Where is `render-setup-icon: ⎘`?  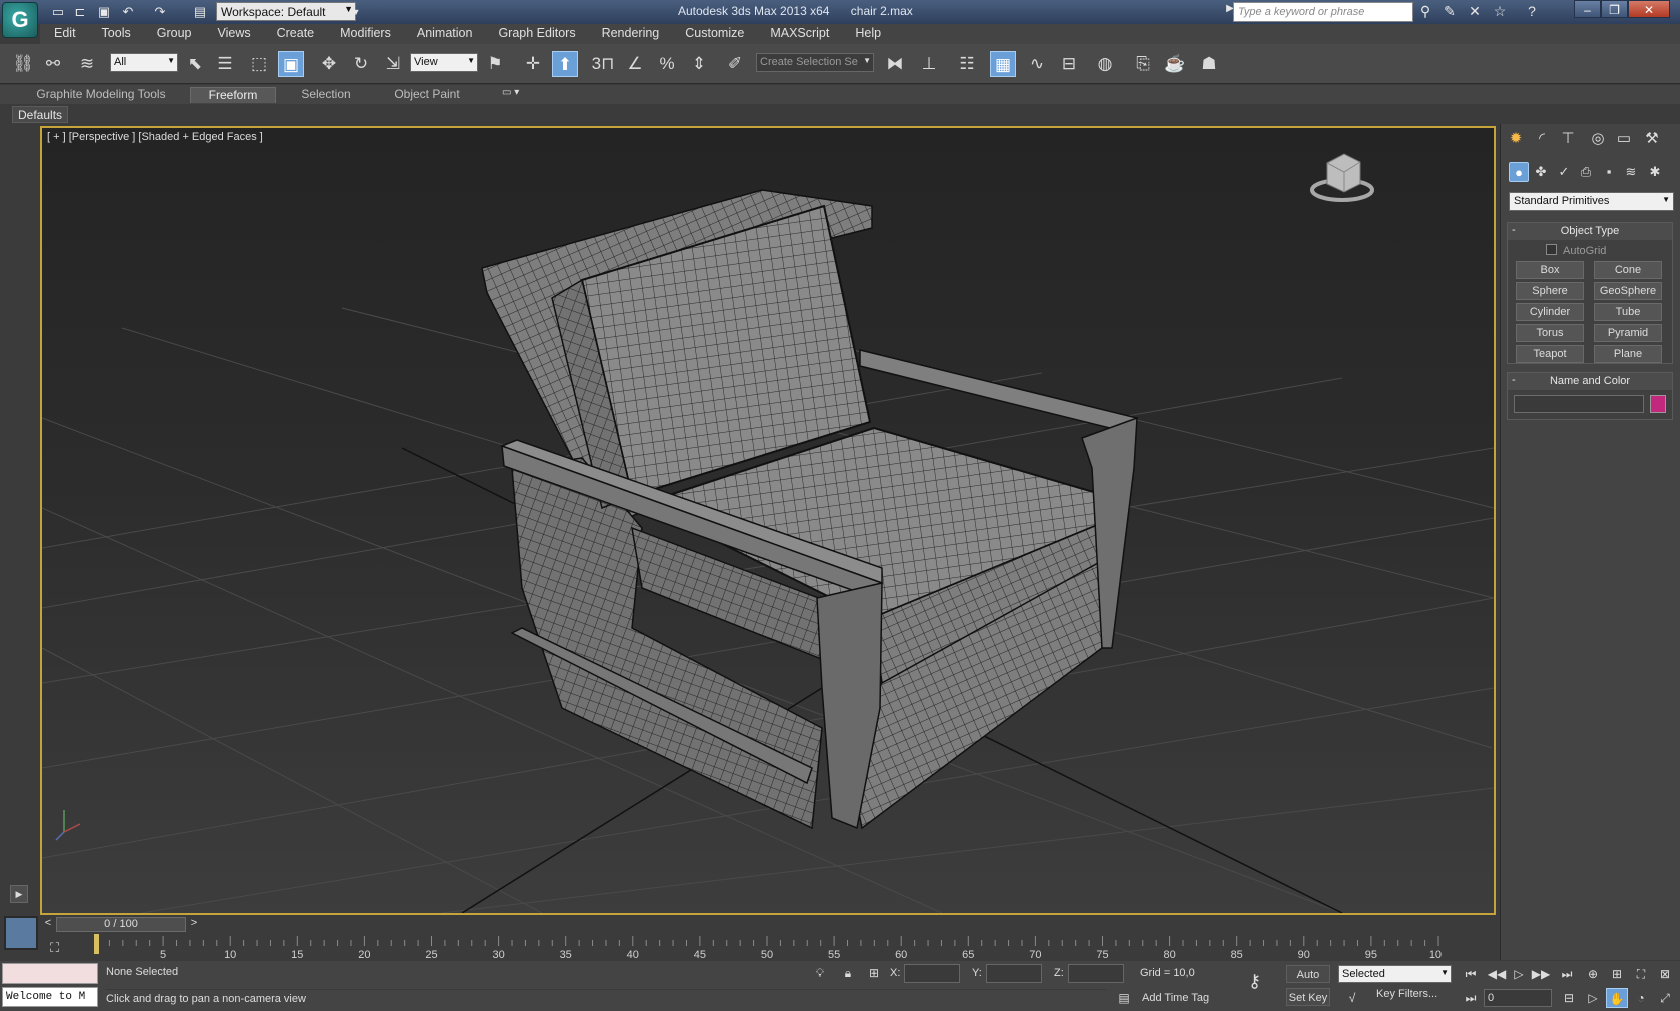 render-setup-icon: ⎘ is located at coordinates (1143, 64).